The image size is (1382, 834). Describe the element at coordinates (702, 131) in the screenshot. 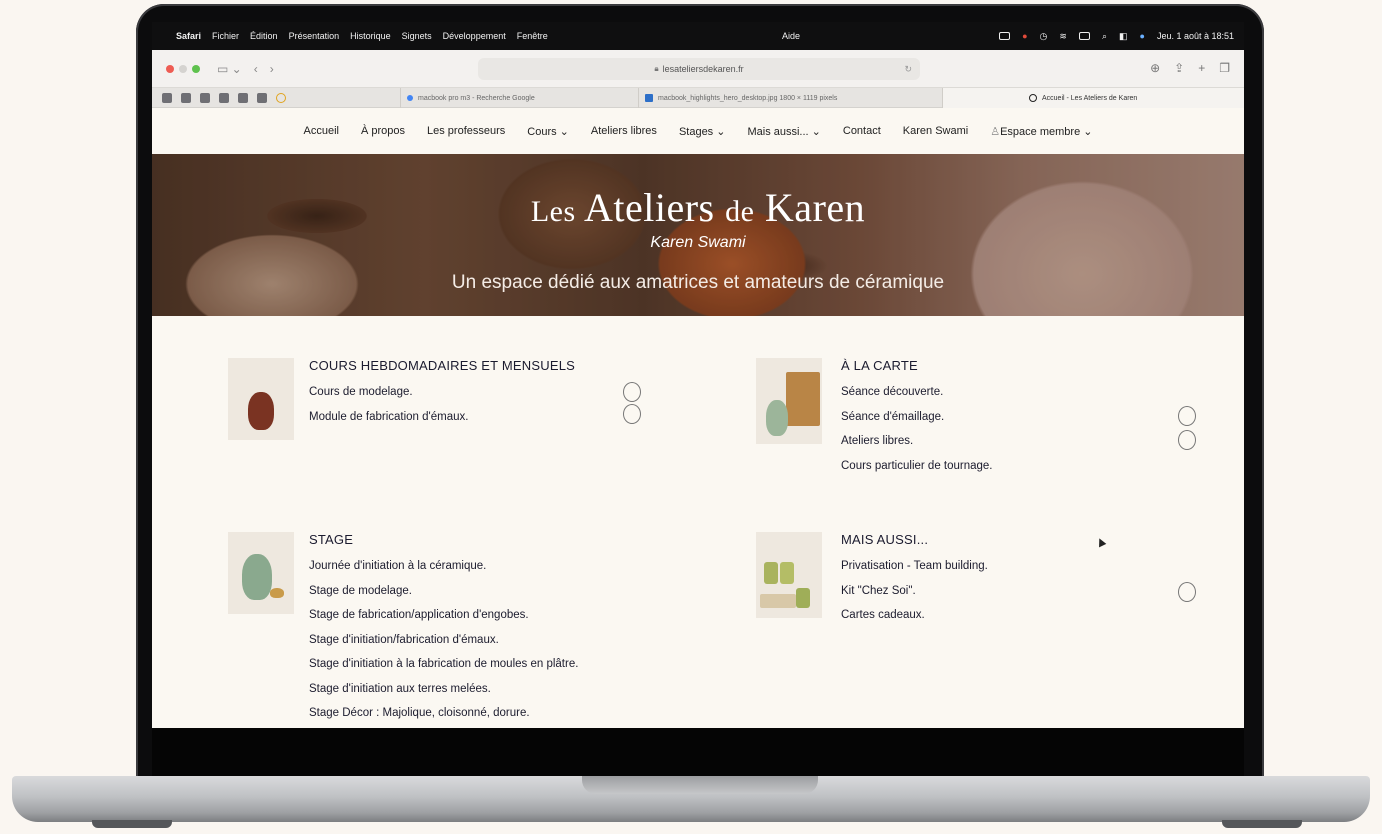

I see `nav-stages: Stages ⌄` at that location.